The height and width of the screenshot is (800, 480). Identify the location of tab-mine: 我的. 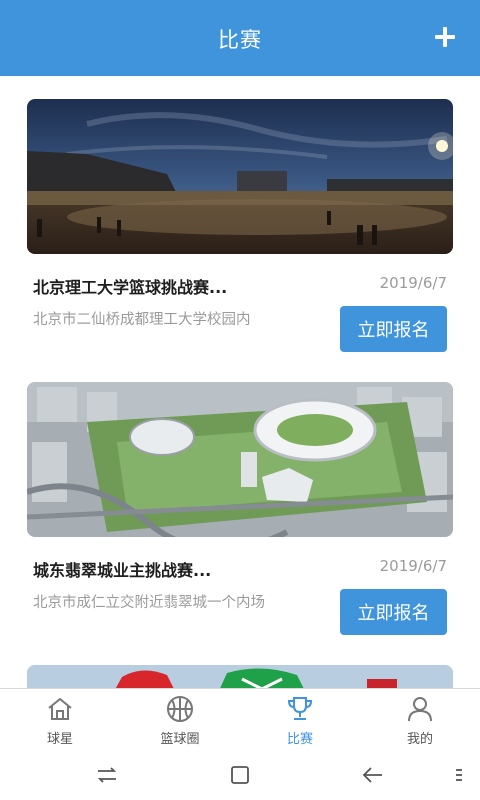
(420, 719).